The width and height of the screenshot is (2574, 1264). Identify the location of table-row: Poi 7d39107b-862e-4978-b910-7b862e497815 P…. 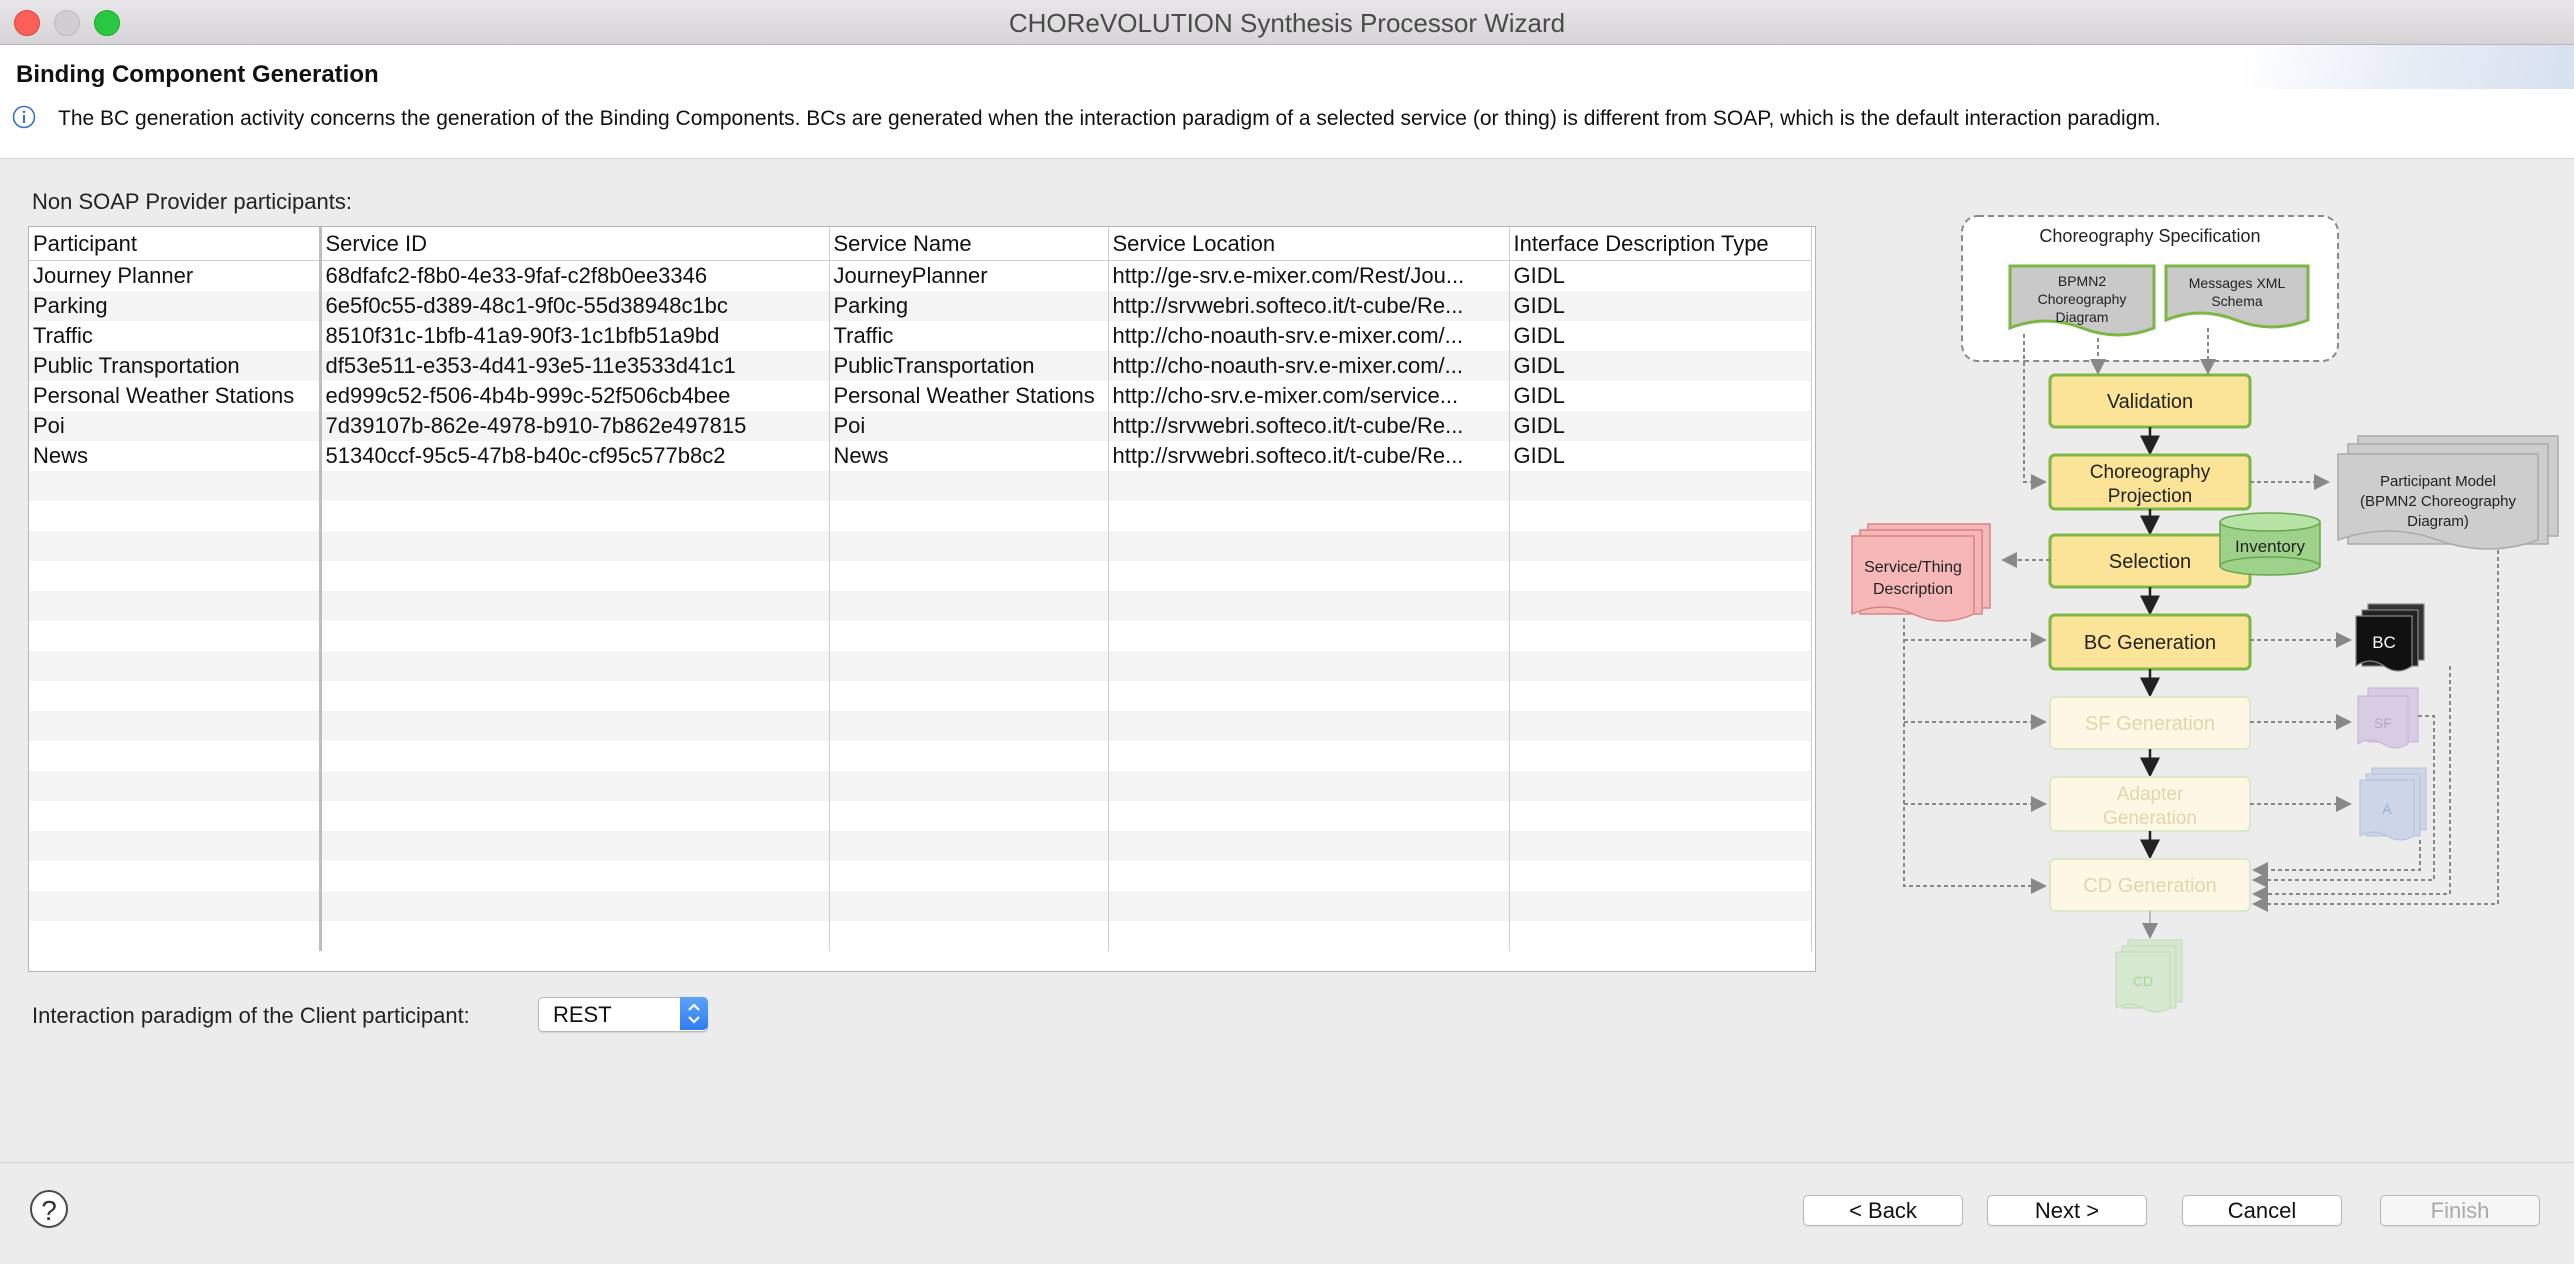
(920, 426).